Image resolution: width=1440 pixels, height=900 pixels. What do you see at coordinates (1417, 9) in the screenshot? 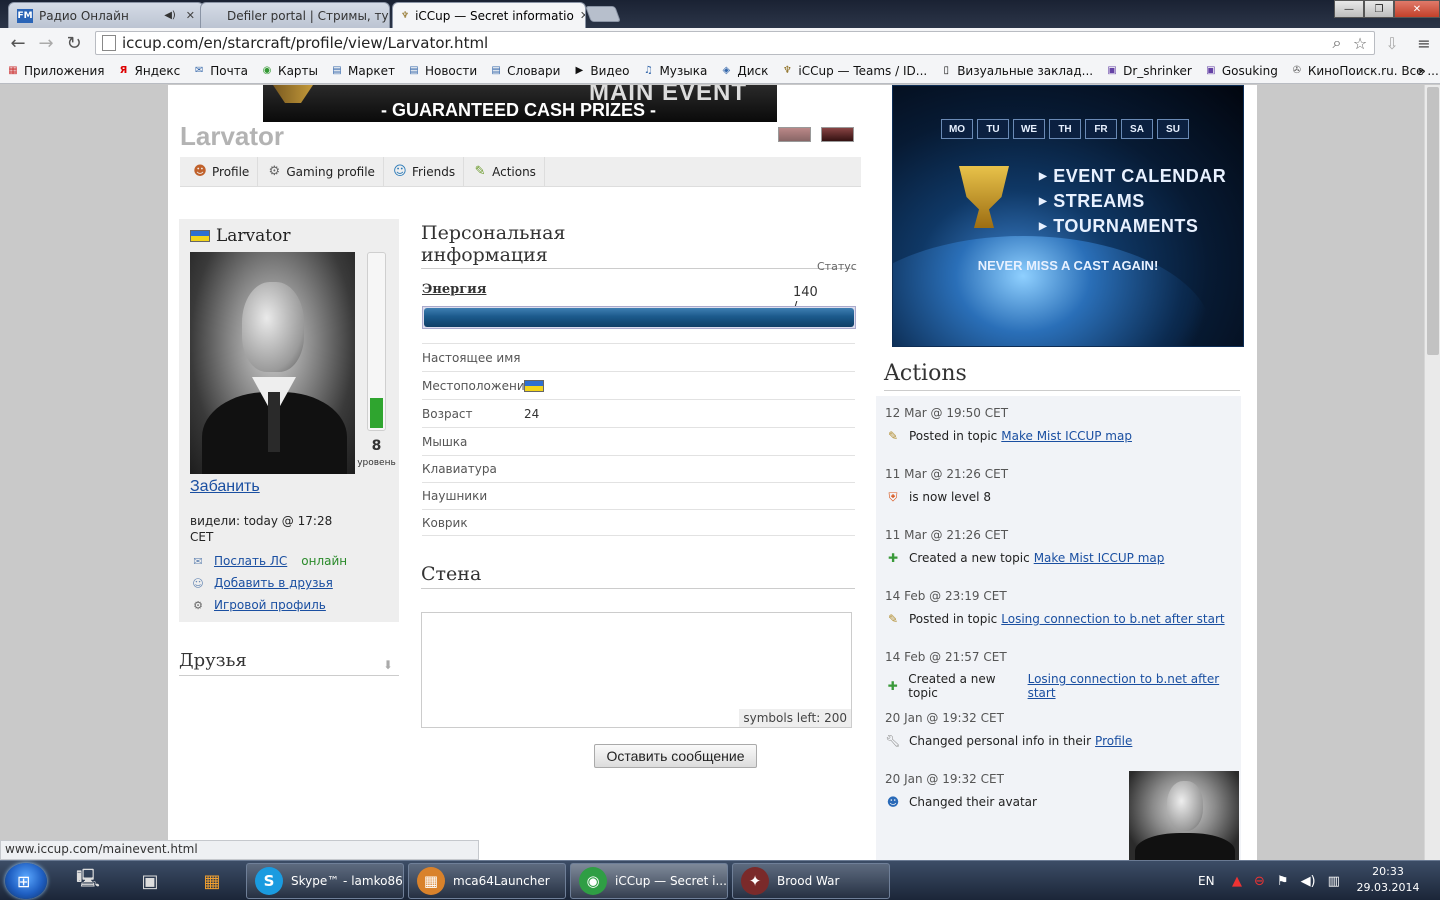
I see `window-close-icon: ✕` at bounding box center [1417, 9].